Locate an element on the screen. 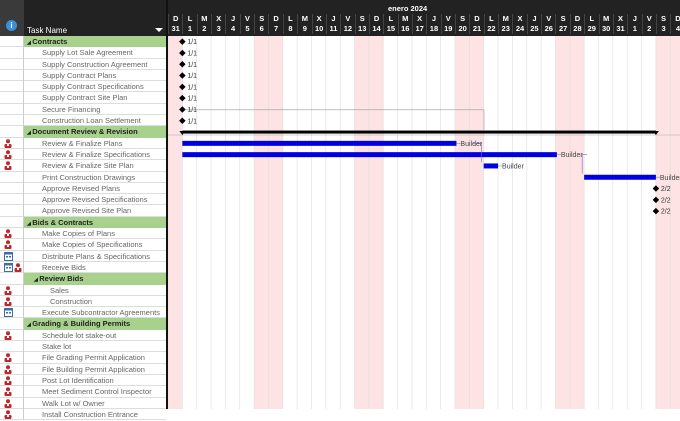 This screenshot has width=680, height=421. task-name-cell: Review & Finalize Site Plan is located at coordinates (95, 165).